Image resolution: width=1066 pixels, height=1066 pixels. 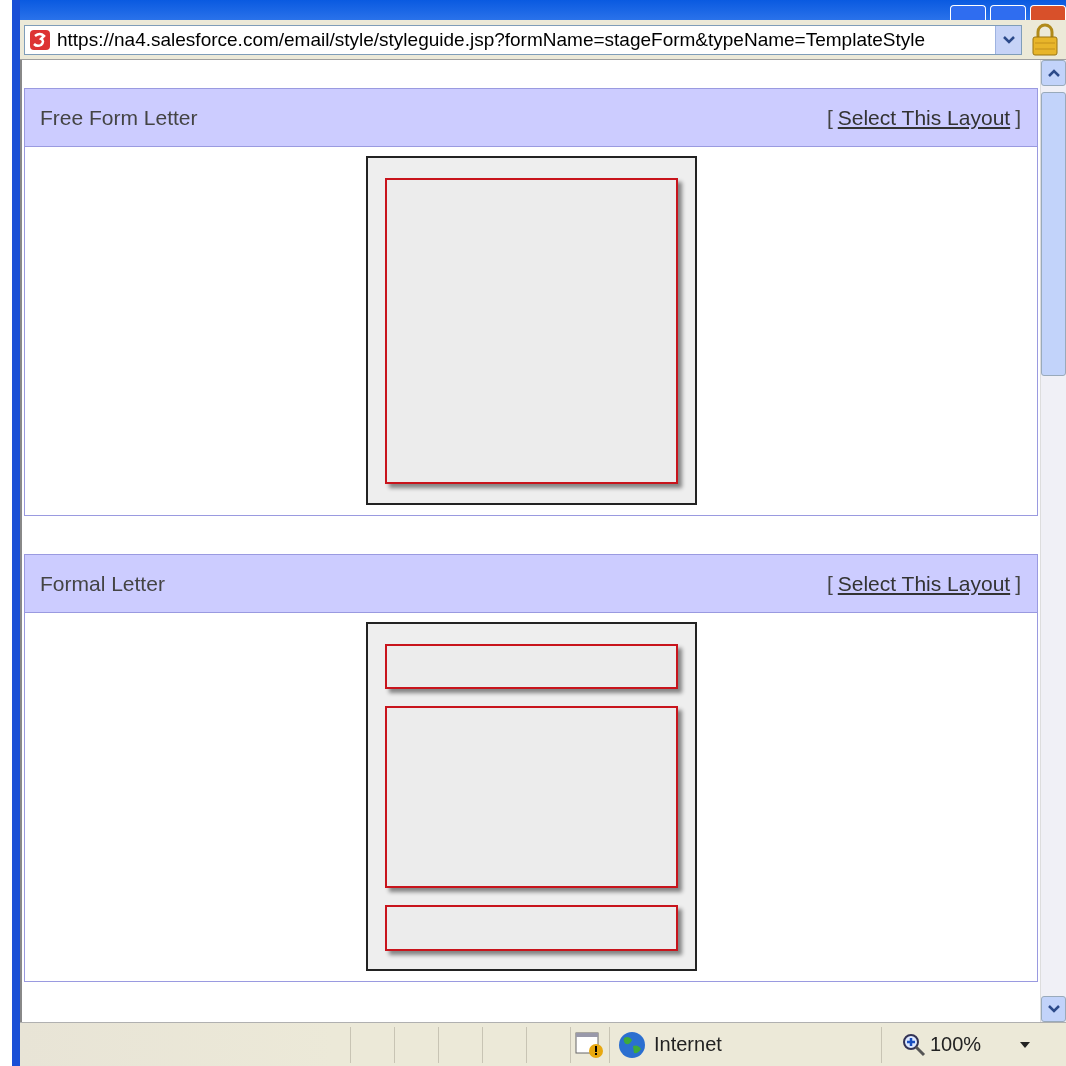 I want to click on zoom-in-icon, so click(x=914, y=1044).